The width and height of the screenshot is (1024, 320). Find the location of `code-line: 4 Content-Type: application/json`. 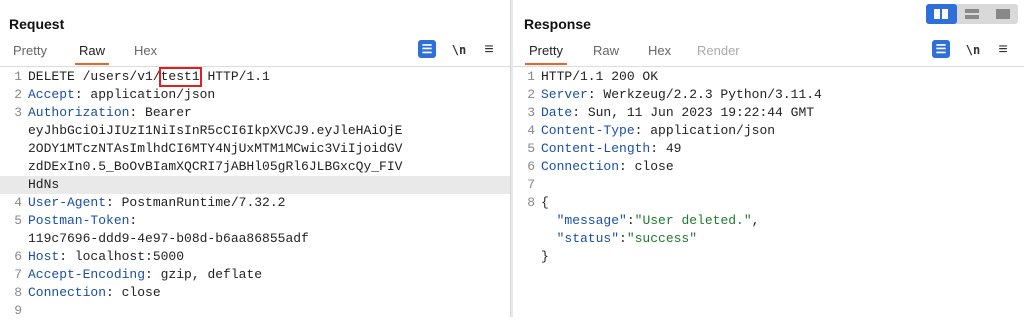

code-line: 4 Content-Type: application/json is located at coordinates (768, 131).